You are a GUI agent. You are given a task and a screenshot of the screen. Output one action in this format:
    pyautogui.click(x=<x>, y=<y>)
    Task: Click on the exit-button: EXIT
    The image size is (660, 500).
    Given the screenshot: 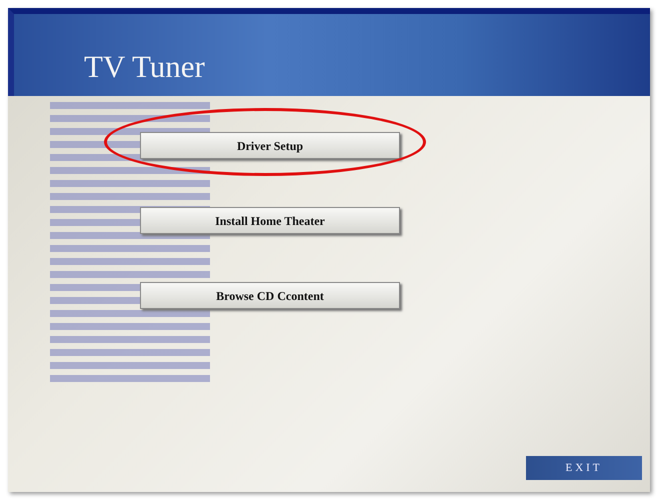 What is the action you would take?
    pyautogui.click(x=584, y=468)
    